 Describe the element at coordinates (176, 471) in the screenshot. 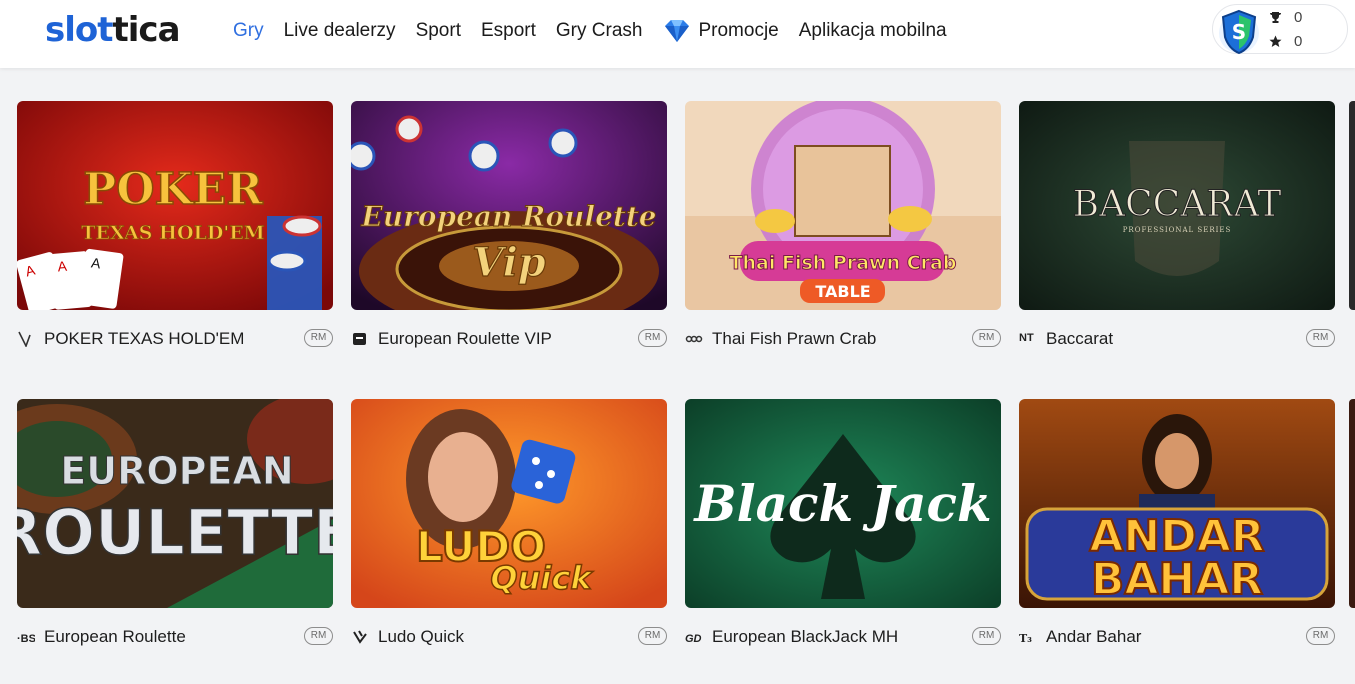

I see `svg-text: EUROPEAN` at that location.